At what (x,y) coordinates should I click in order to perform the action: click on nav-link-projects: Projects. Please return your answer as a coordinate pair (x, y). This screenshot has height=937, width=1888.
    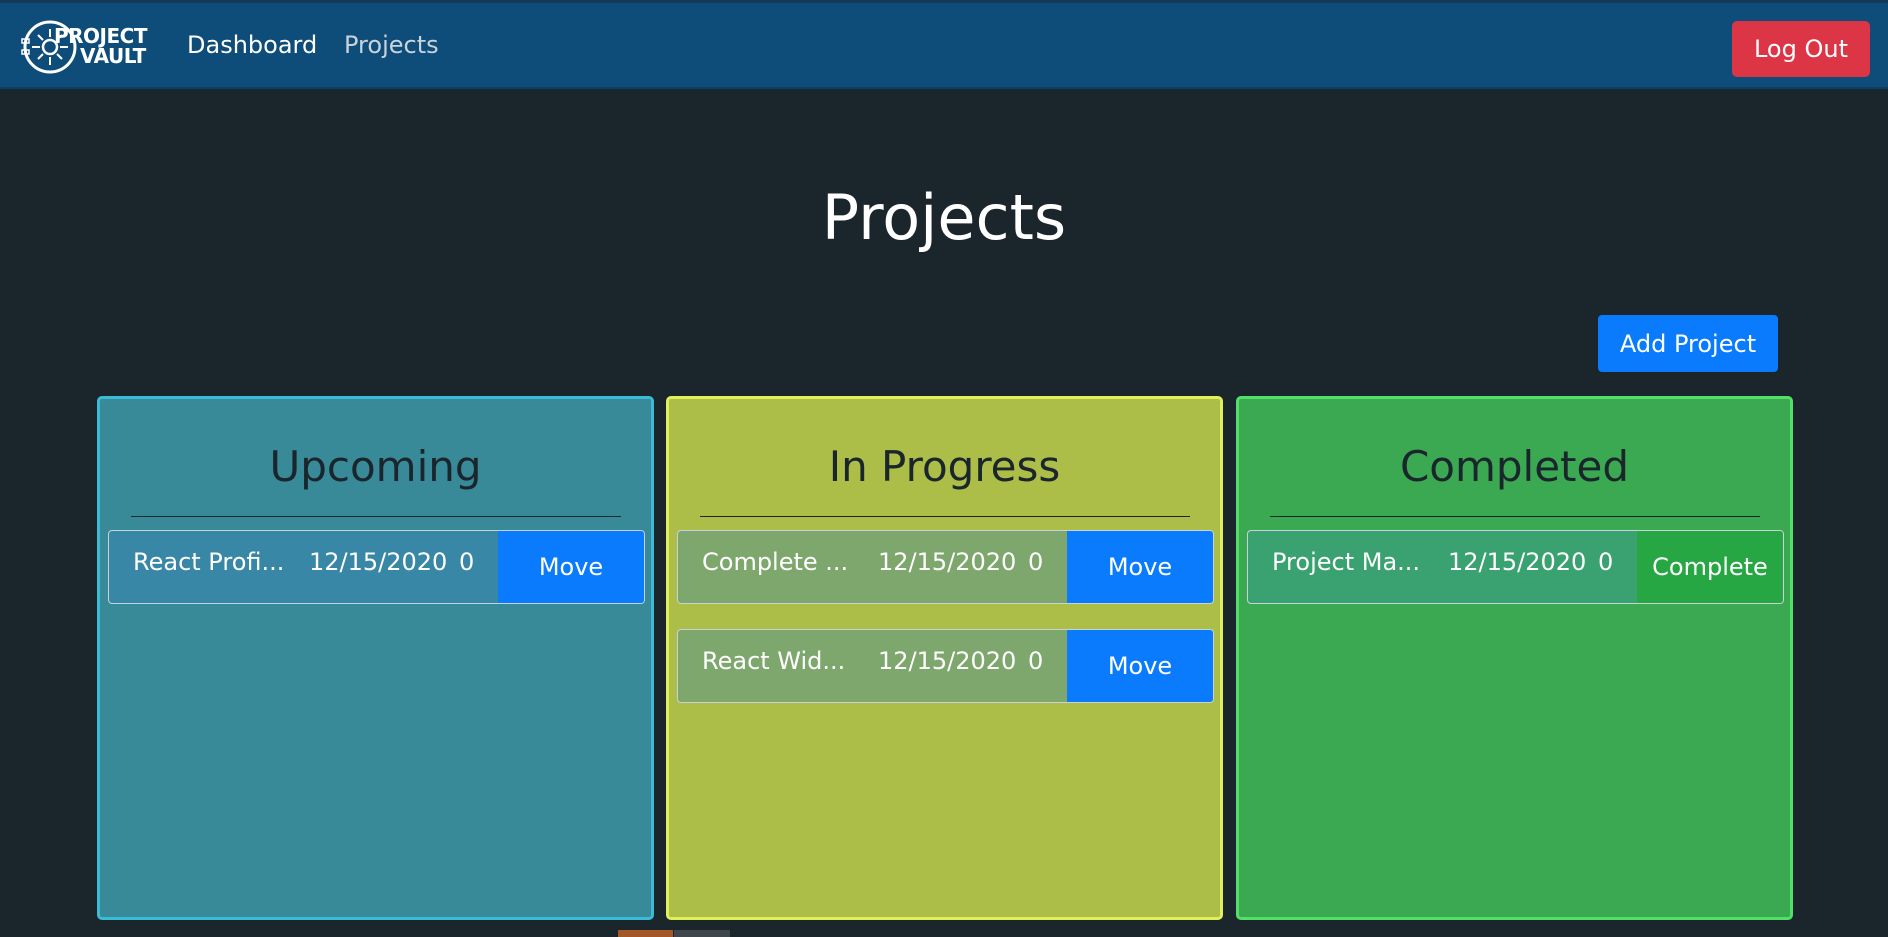
    Looking at the image, I should click on (391, 45).